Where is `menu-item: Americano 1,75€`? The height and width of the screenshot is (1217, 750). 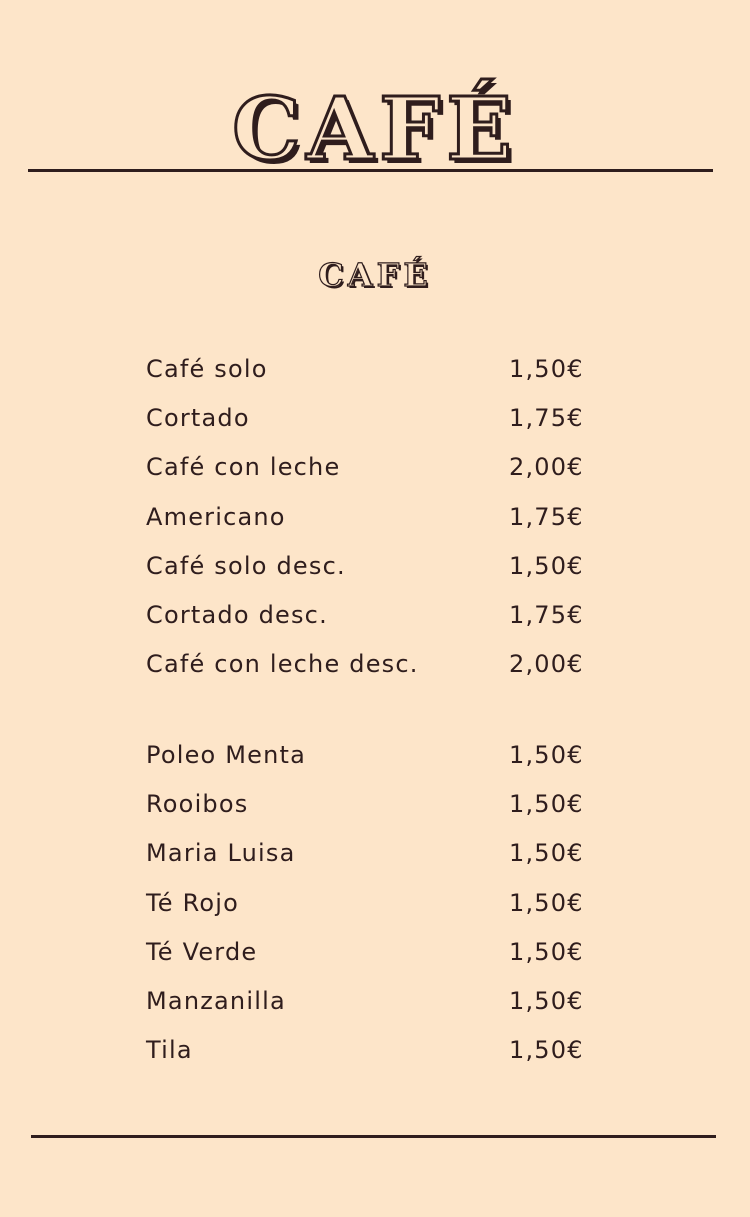 menu-item: Americano 1,75€ is located at coordinates (376, 517).